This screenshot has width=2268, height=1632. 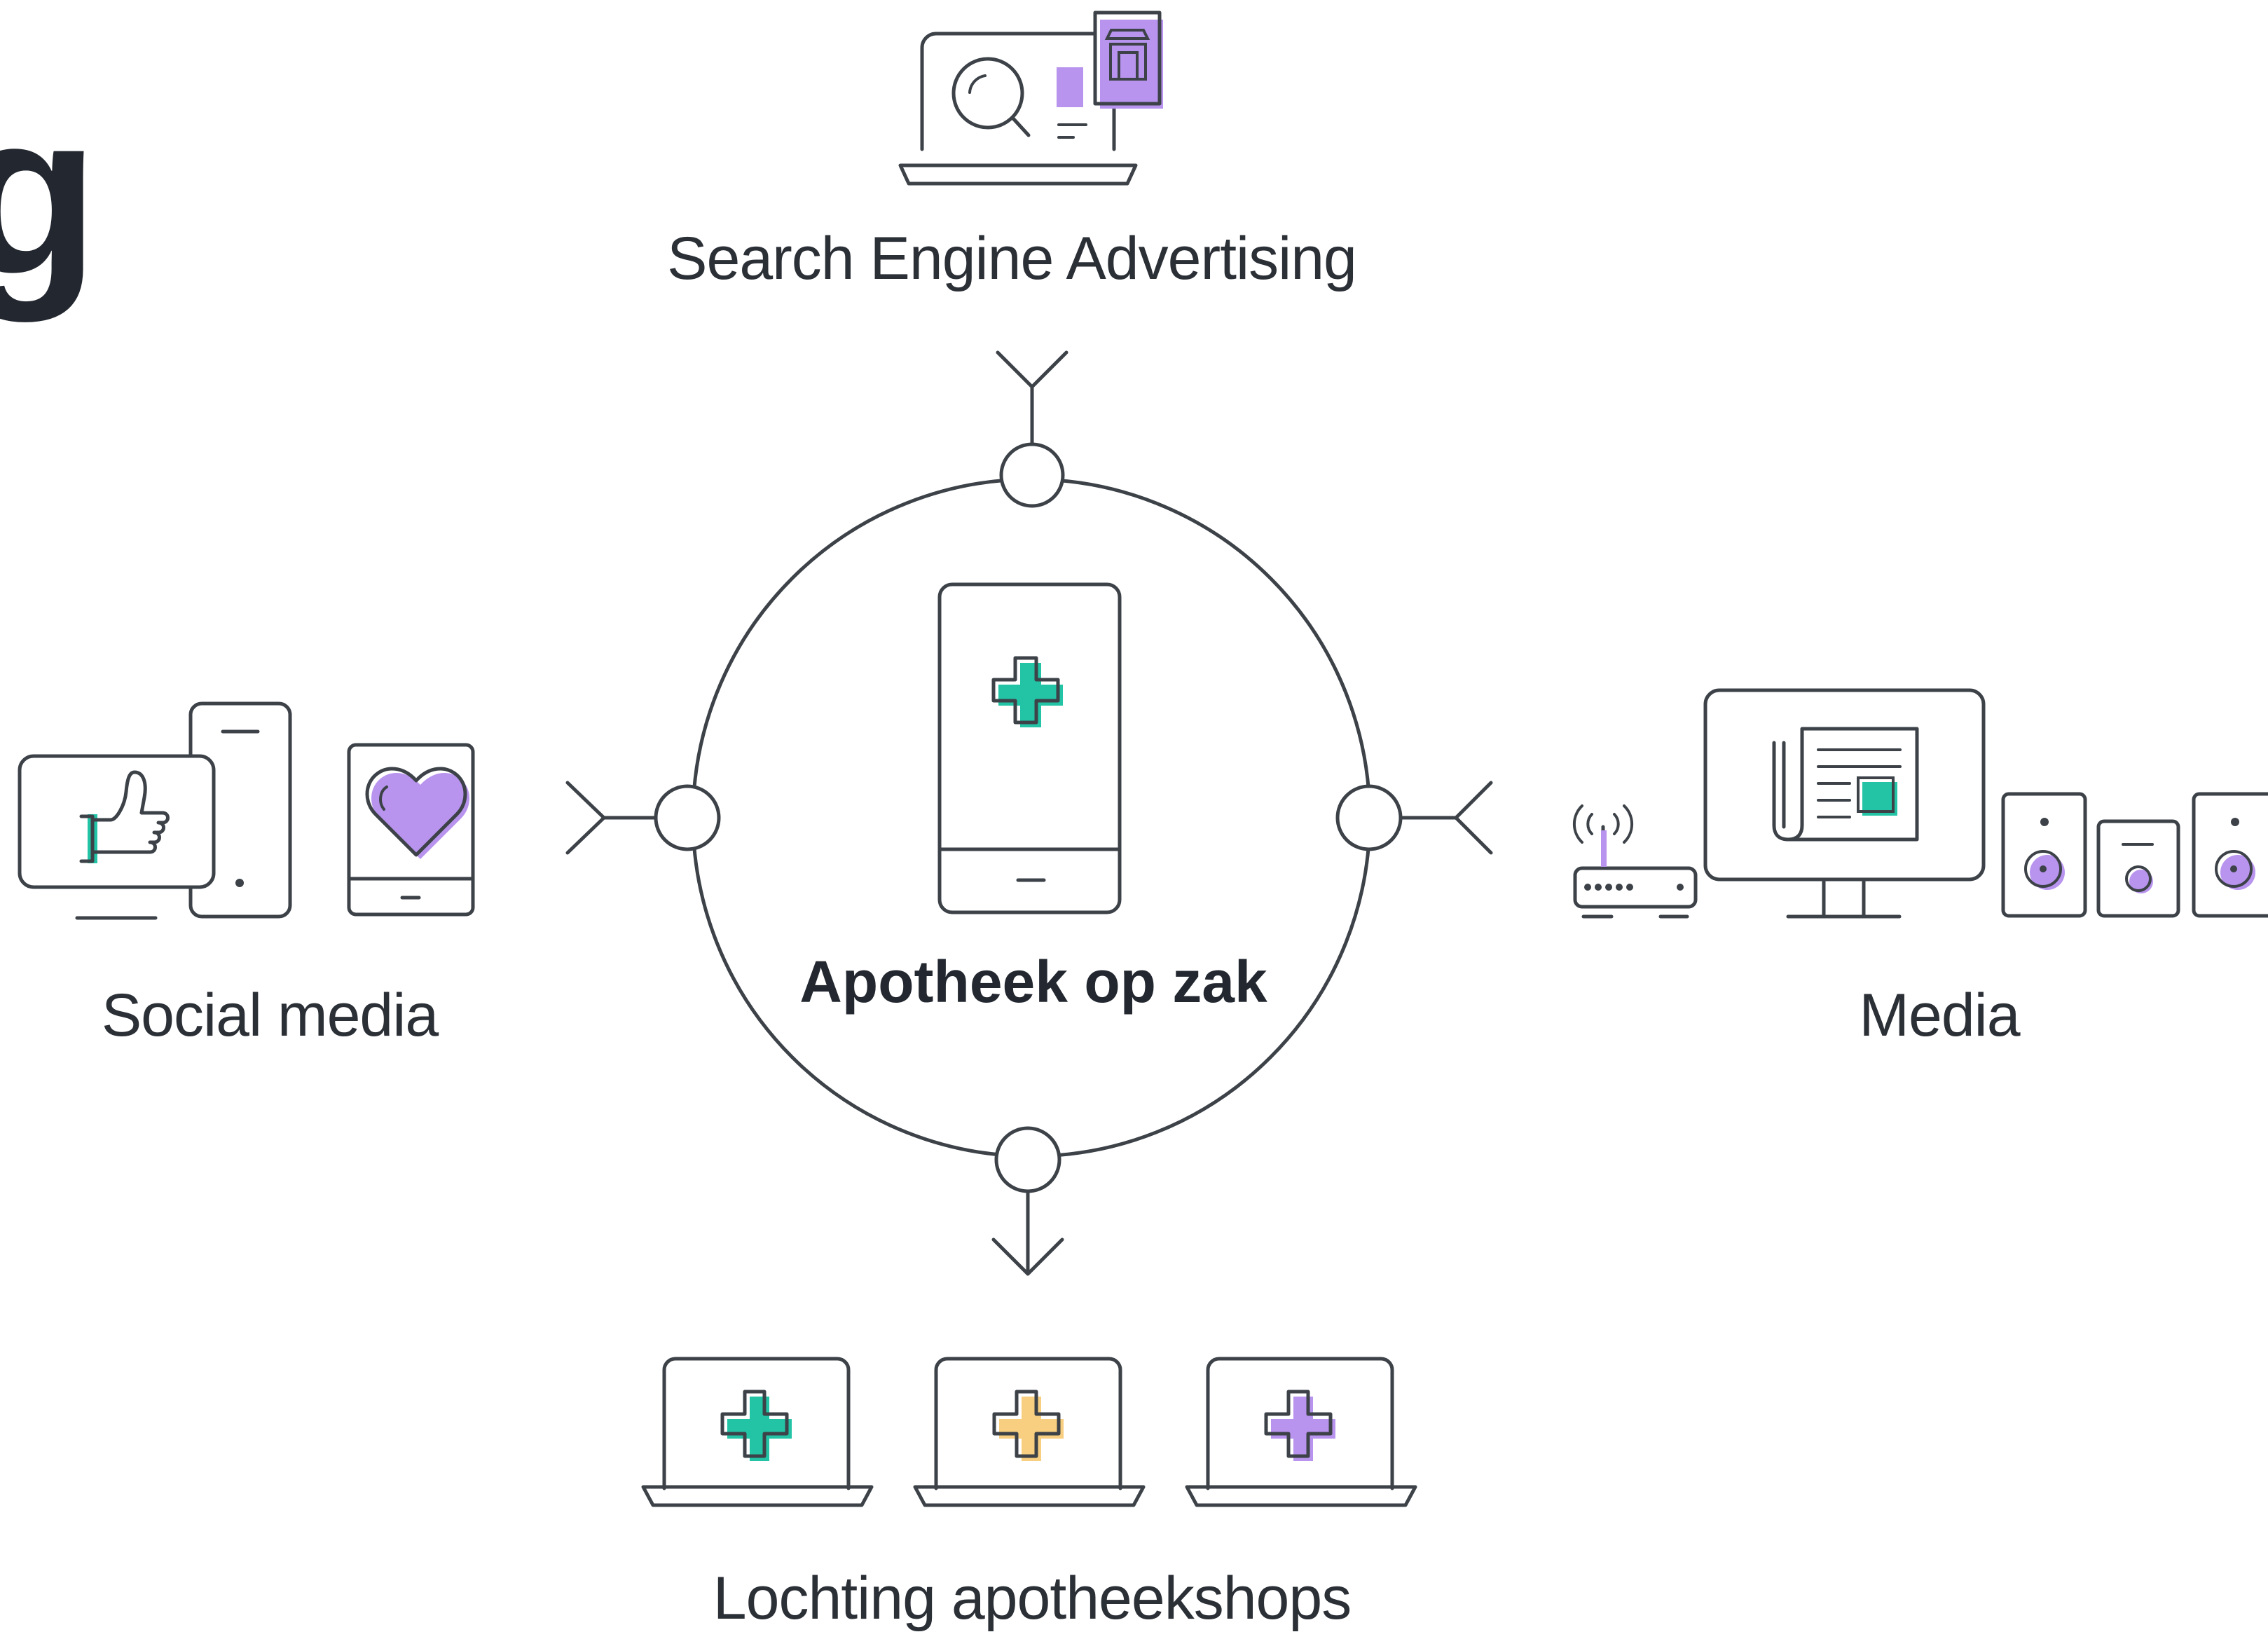 What do you see at coordinates (246, 810) in the screenshot?
I see `social-devices-icon` at bounding box center [246, 810].